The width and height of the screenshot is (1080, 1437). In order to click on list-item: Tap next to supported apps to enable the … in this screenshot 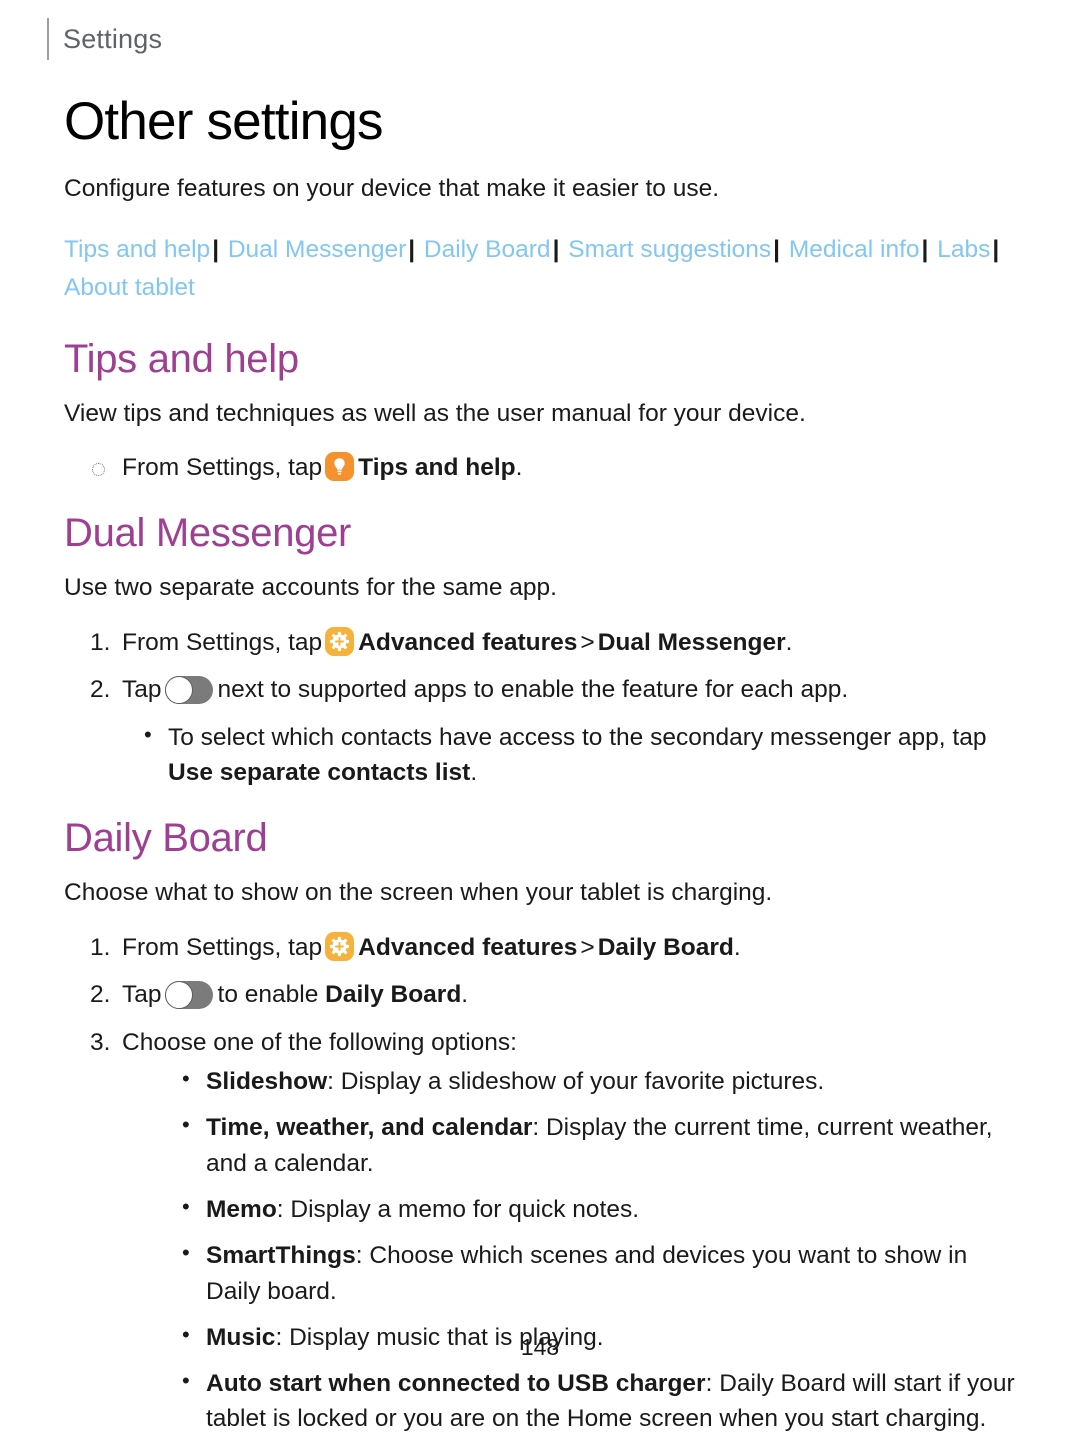, I will do `click(543, 690)`.